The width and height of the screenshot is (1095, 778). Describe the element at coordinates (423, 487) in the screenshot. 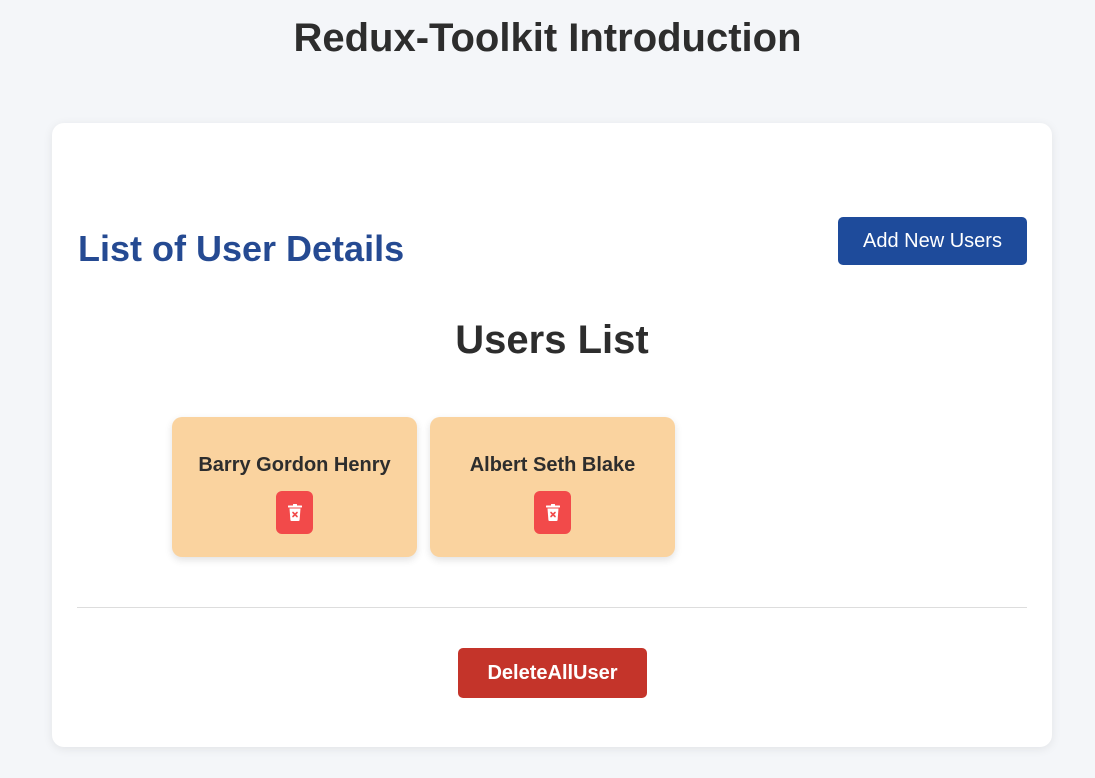

I see `user-list: Barry Gordon Henry Albert Seth Blake` at that location.